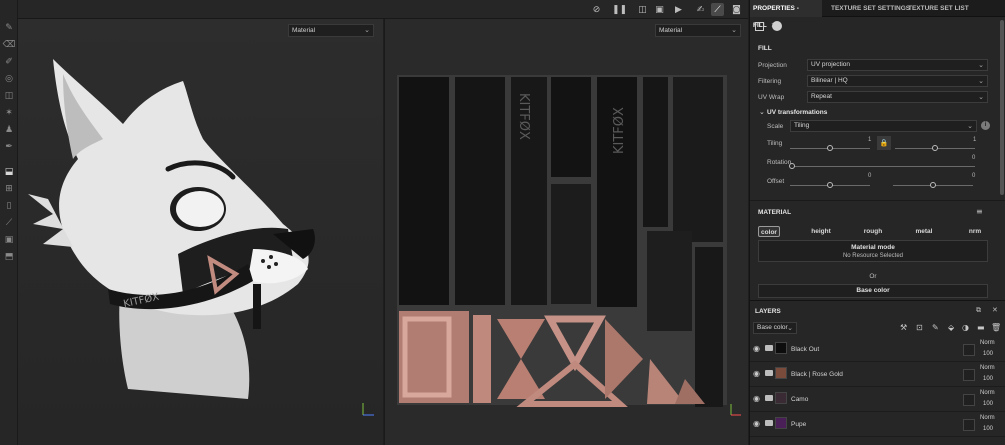 The height and width of the screenshot is (445, 1005). Describe the element at coordinates (919, 327) in the screenshot. I see `add-effect-icon: ⊡` at that location.